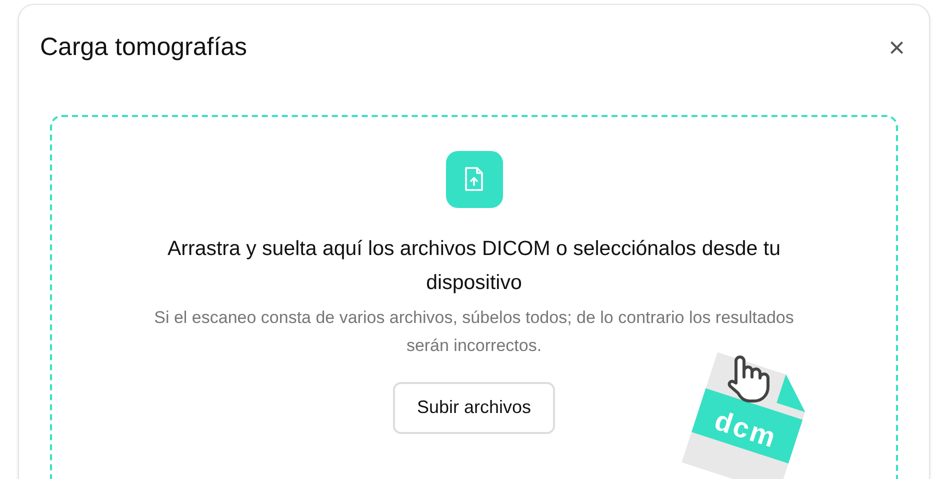 This screenshot has width=949, height=479. What do you see at coordinates (746, 429) in the screenshot?
I see `file-type-label: dcm` at bounding box center [746, 429].